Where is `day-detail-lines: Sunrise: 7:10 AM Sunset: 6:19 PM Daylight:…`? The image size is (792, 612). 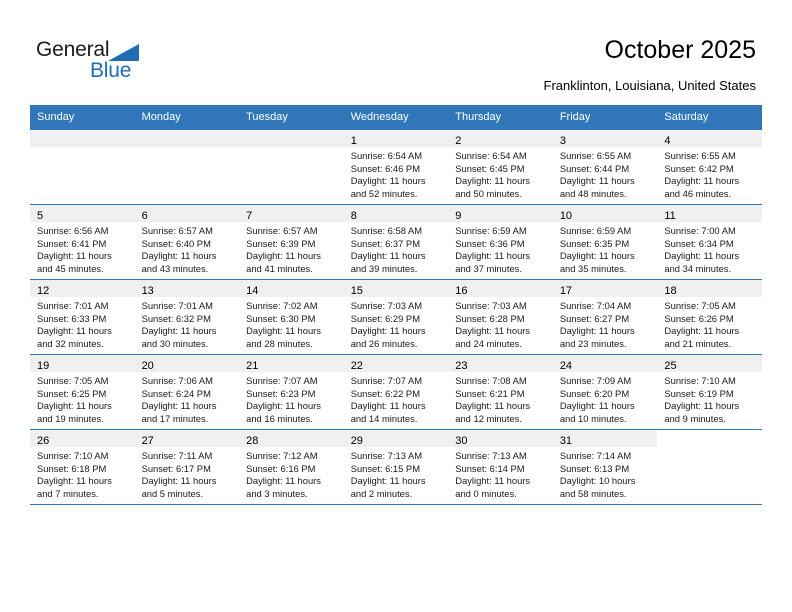
day-detail-lines: Sunrise: 7:10 AM Sunset: 6:19 PM Daylight:… is located at coordinates (709, 398).